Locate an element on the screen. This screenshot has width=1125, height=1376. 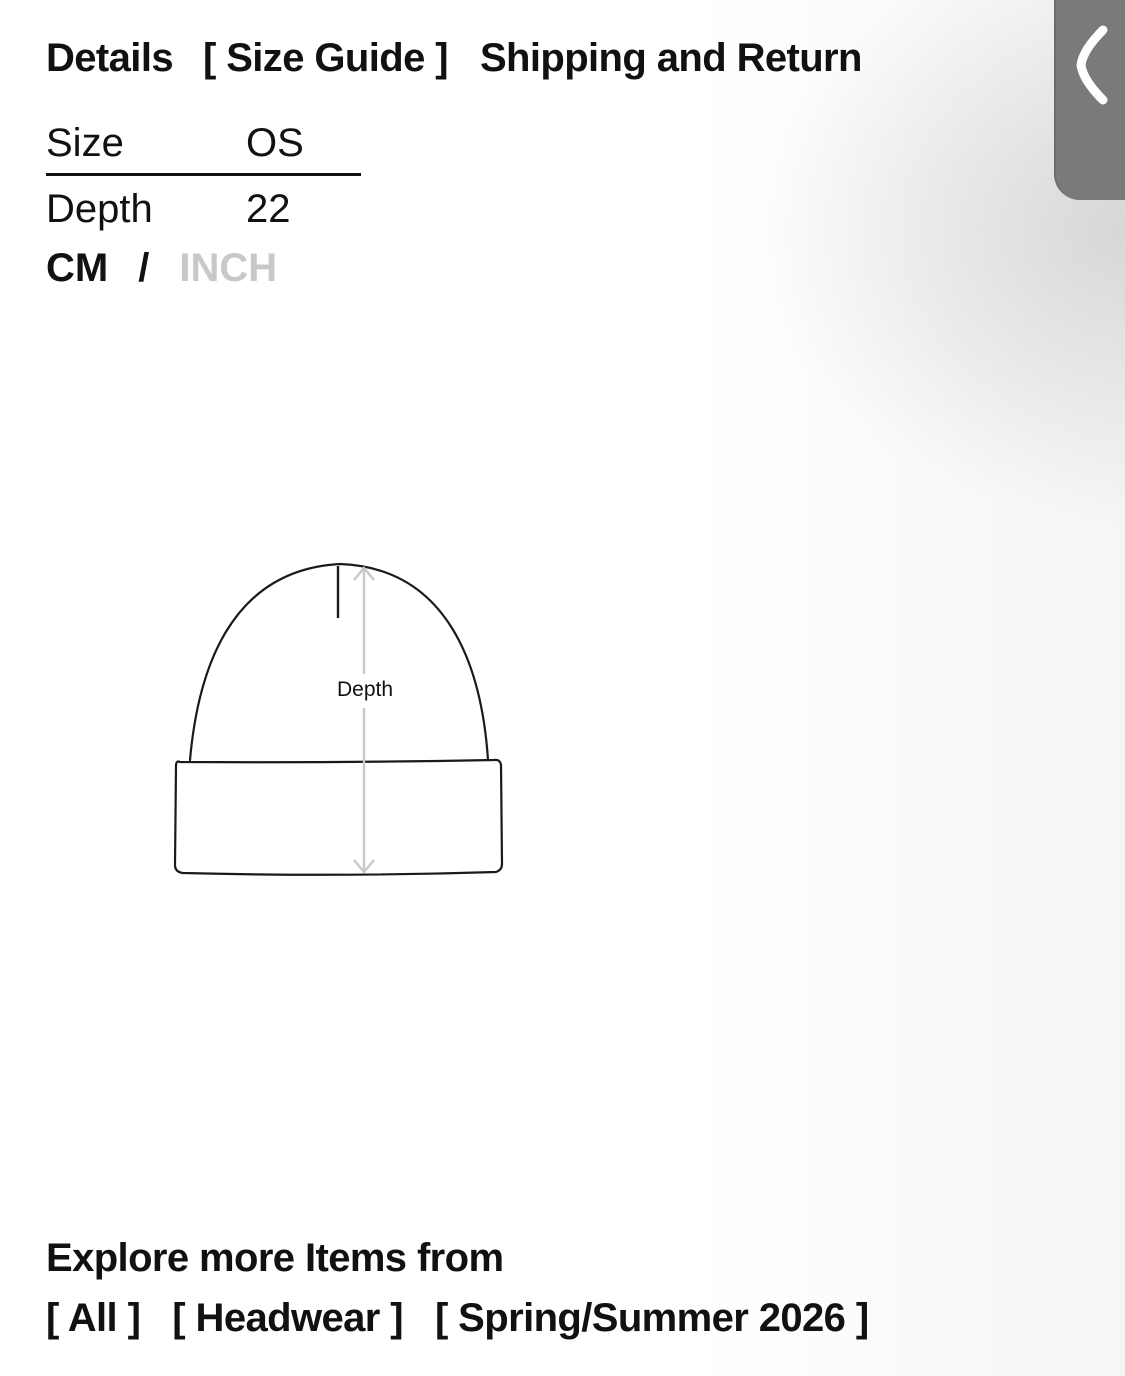
depth-label: Depth is located at coordinates (99, 209).